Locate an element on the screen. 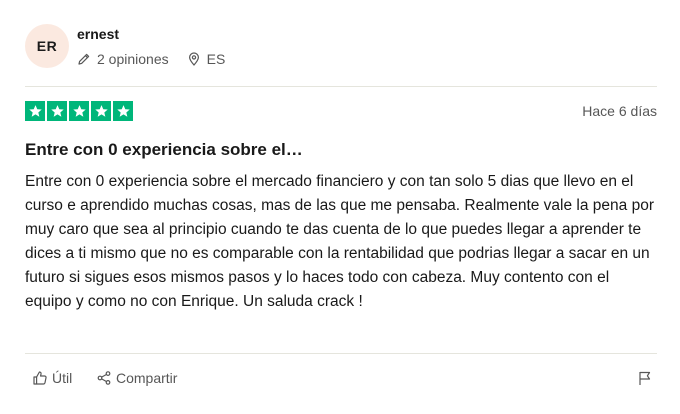  location-pin-icon is located at coordinates (194, 59).